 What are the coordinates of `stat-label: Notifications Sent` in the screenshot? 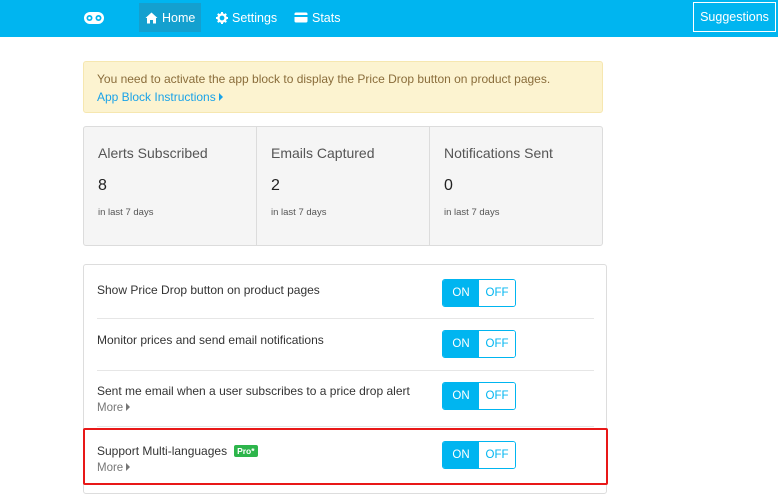 It's located at (498, 153).